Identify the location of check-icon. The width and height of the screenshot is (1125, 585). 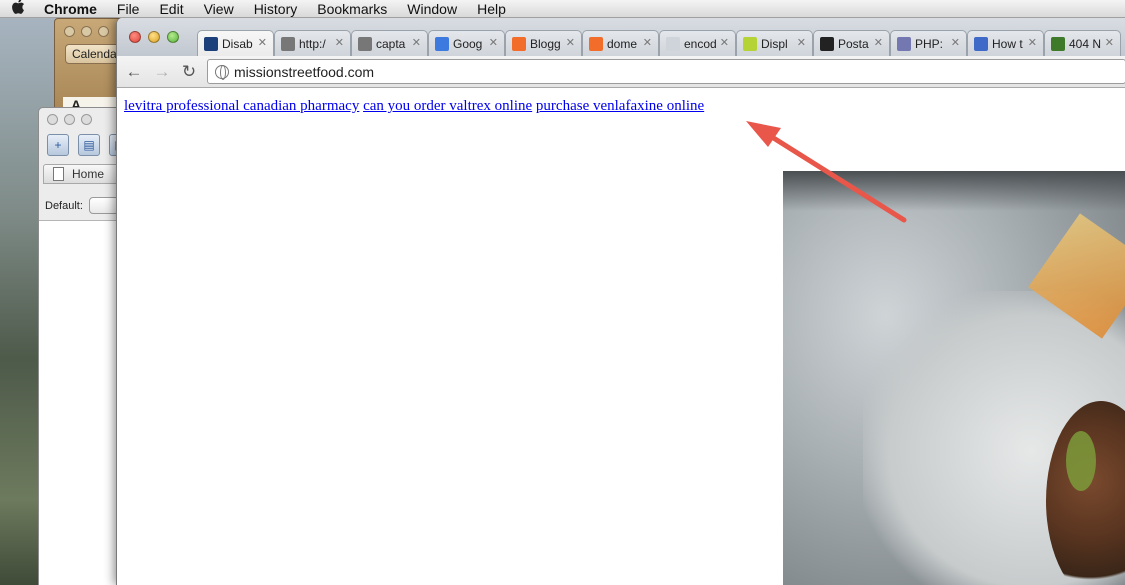
(1058, 43).